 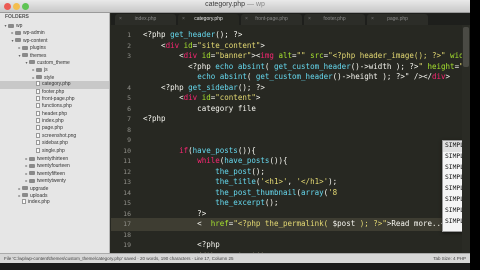 I want to click on tree-item-label: style, so click(x=49, y=77).